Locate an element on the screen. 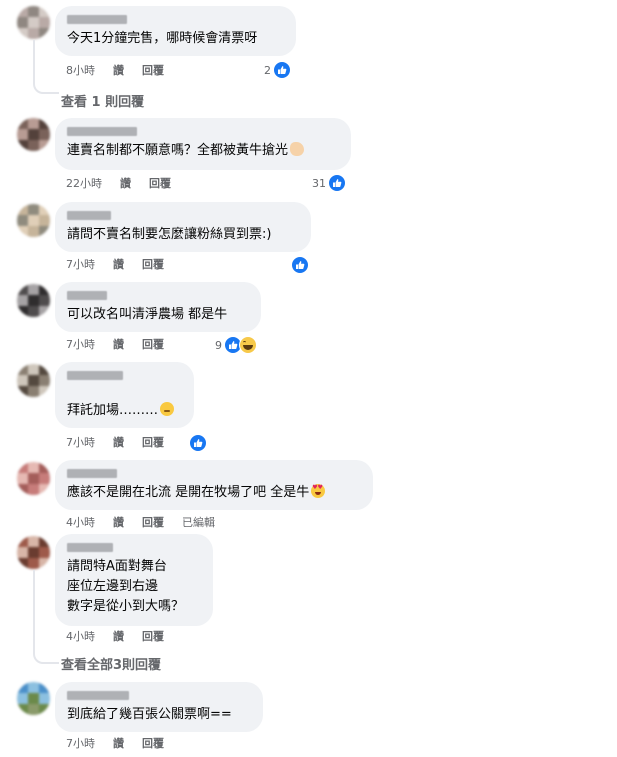 This screenshot has height=757, width=617. haha-icon is located at coordinates (248, 345).